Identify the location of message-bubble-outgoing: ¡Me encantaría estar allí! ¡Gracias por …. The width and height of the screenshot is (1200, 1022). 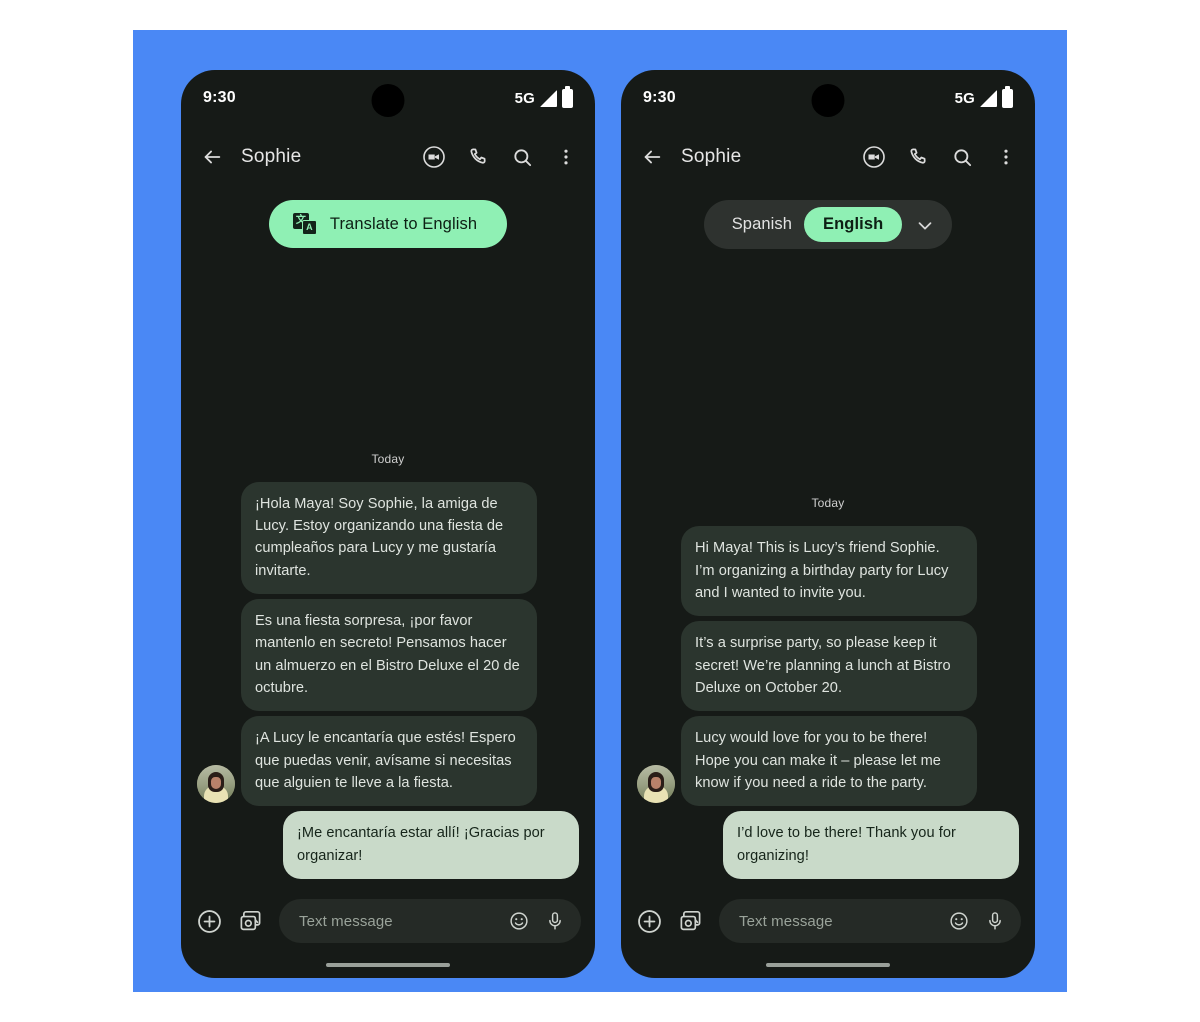
(431, 845).